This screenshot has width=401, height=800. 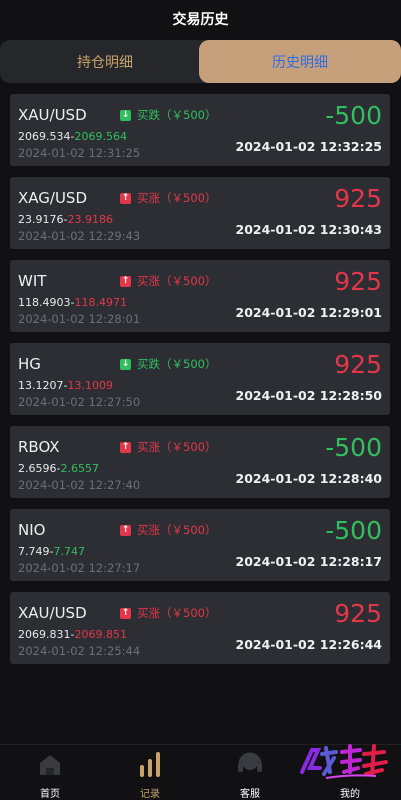 What do you see at coordinates (309, 561) in the screenshot?
I see `close-time: 2024-01-02 12:28:17` at bounding box center [309, 561].